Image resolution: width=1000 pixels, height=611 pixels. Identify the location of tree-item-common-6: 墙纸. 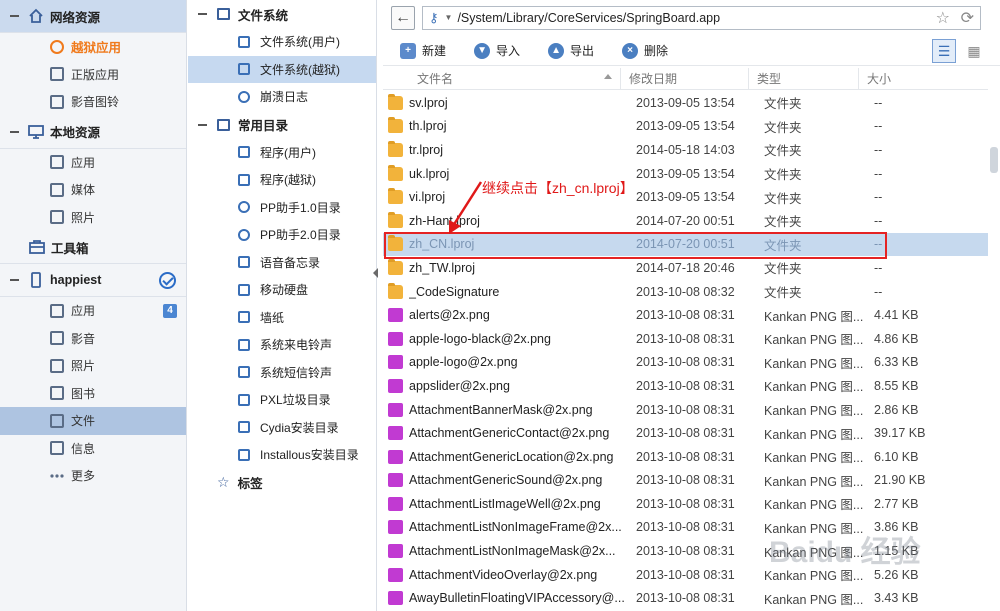
(282, 318).